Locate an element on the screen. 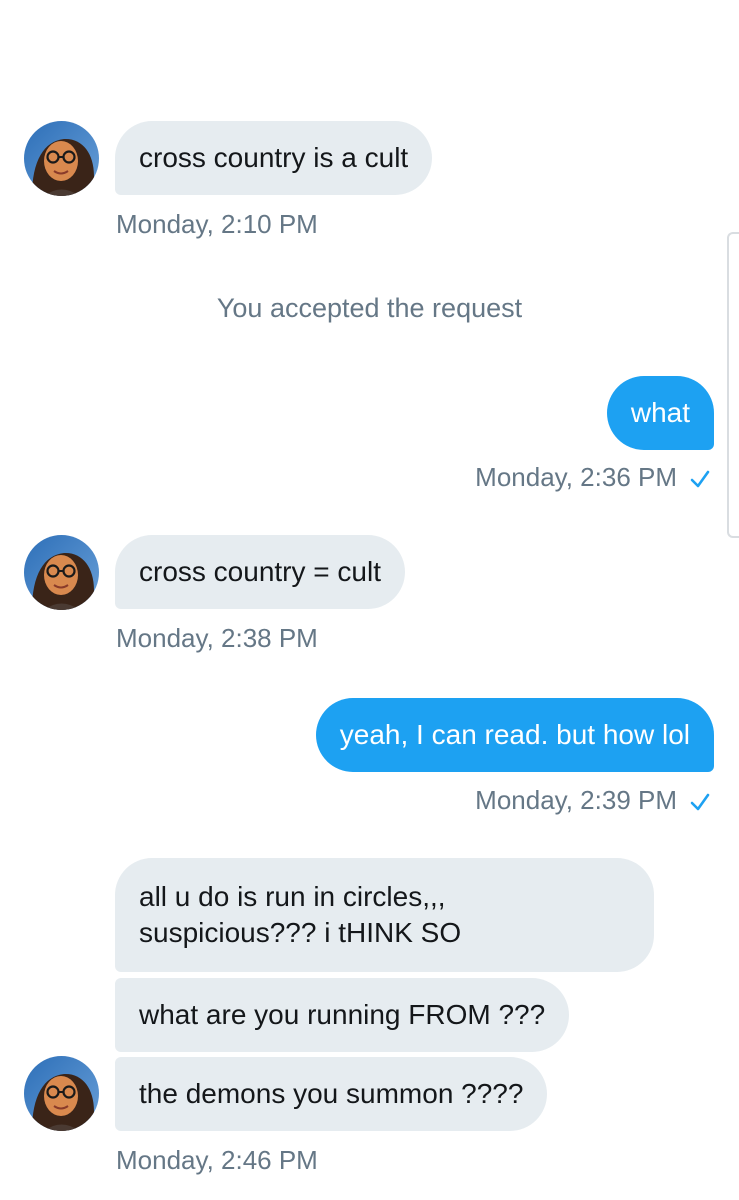 This screenshot has height=1200, width=739. sent-message-bubble: yeah, I can read. but how lol is located at coordinates (514, 735).